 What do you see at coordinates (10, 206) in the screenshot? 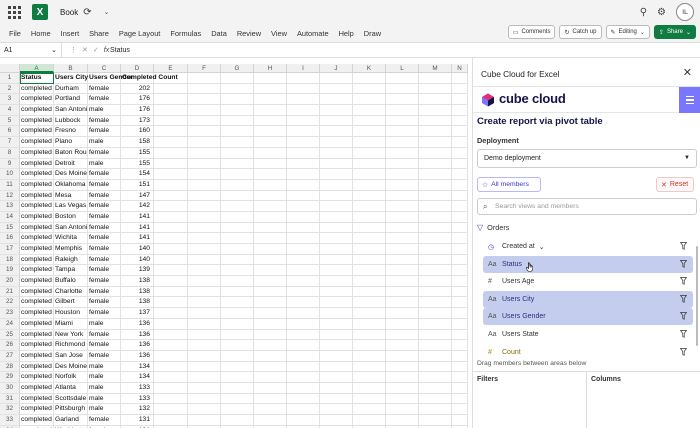
I see `row-number: 13` at bounding box center [10, 206].